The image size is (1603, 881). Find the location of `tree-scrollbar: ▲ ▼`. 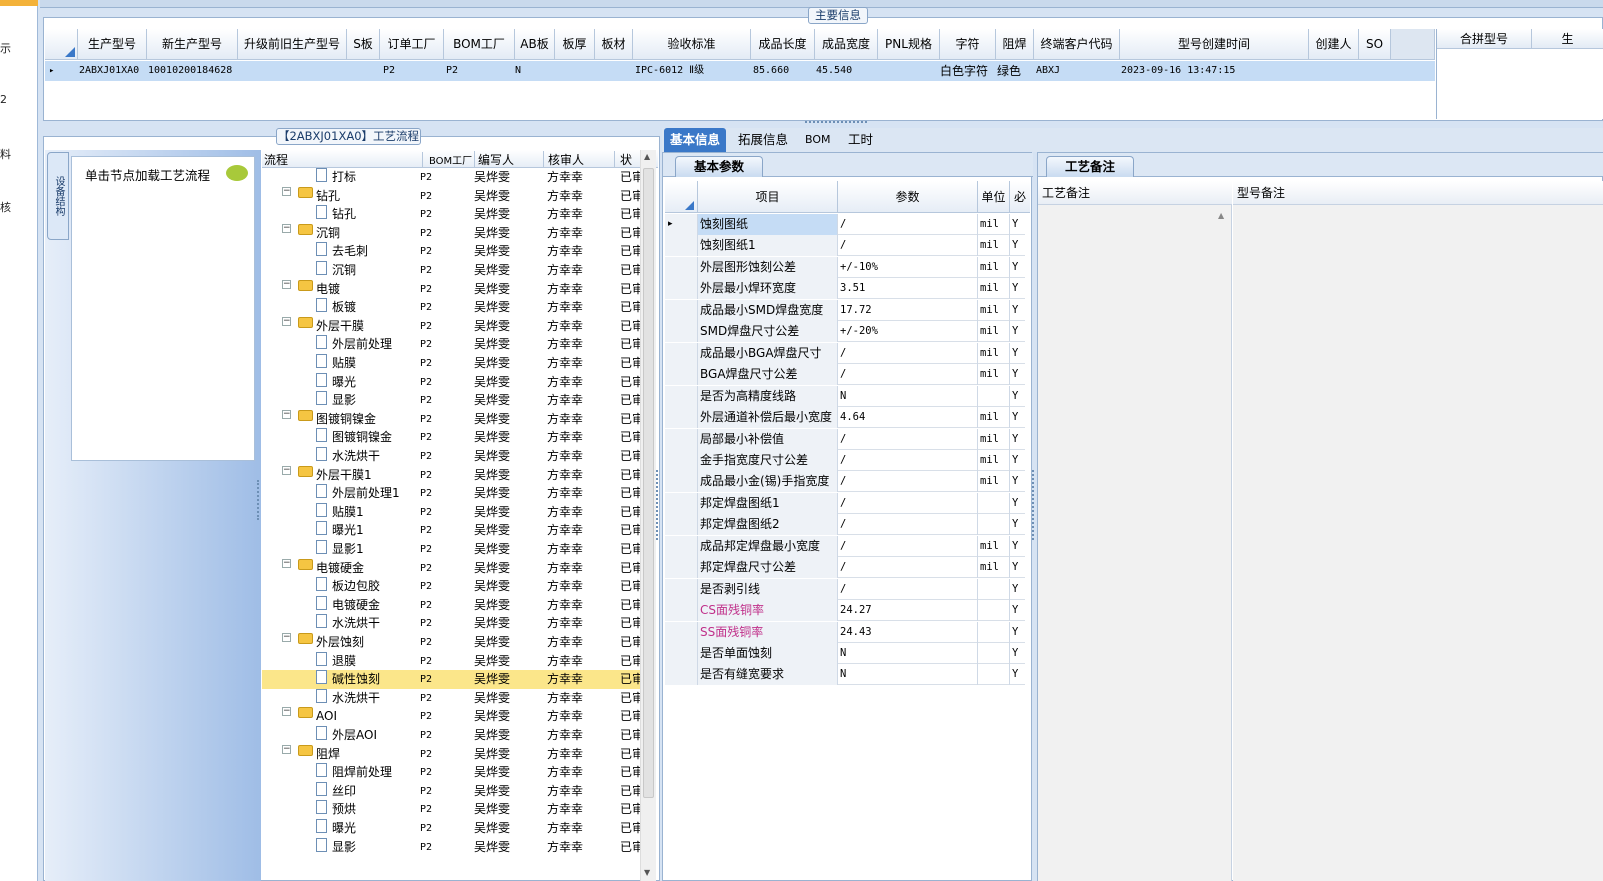

tree-scrollbar: ▲ ▼ is located at coordinates (648, 515).